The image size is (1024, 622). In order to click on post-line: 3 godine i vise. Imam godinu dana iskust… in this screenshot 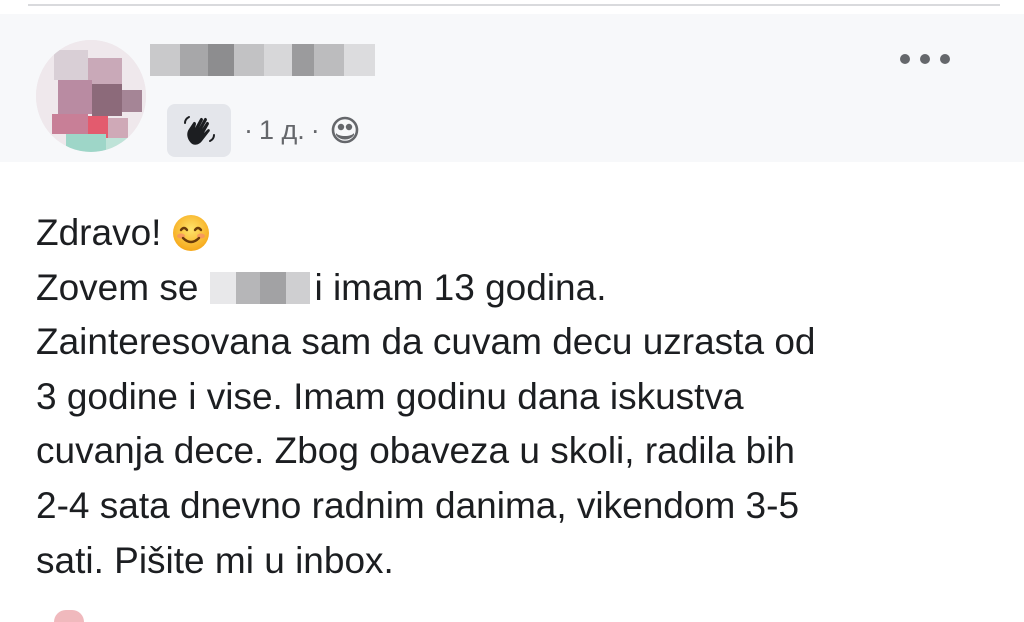, I will do `click(390, 396)`.